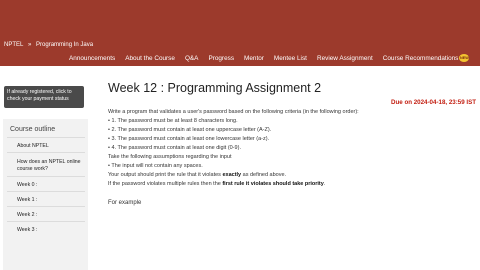 The width and height of the screenshot is (480, 270). Describe the element at coordinates (254, 59) in the screenshot. I see `nav-mentor: Mentor` at that location.